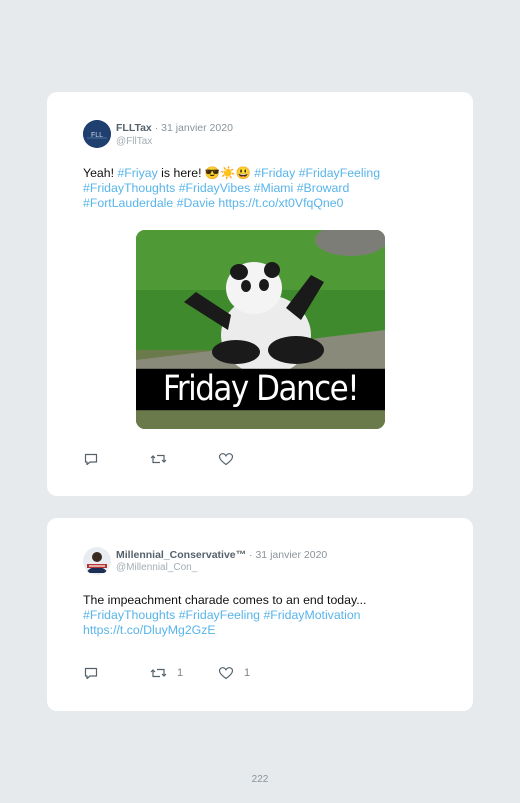  I want to click on hashtag-link: #Friyay, so click(137, 173).